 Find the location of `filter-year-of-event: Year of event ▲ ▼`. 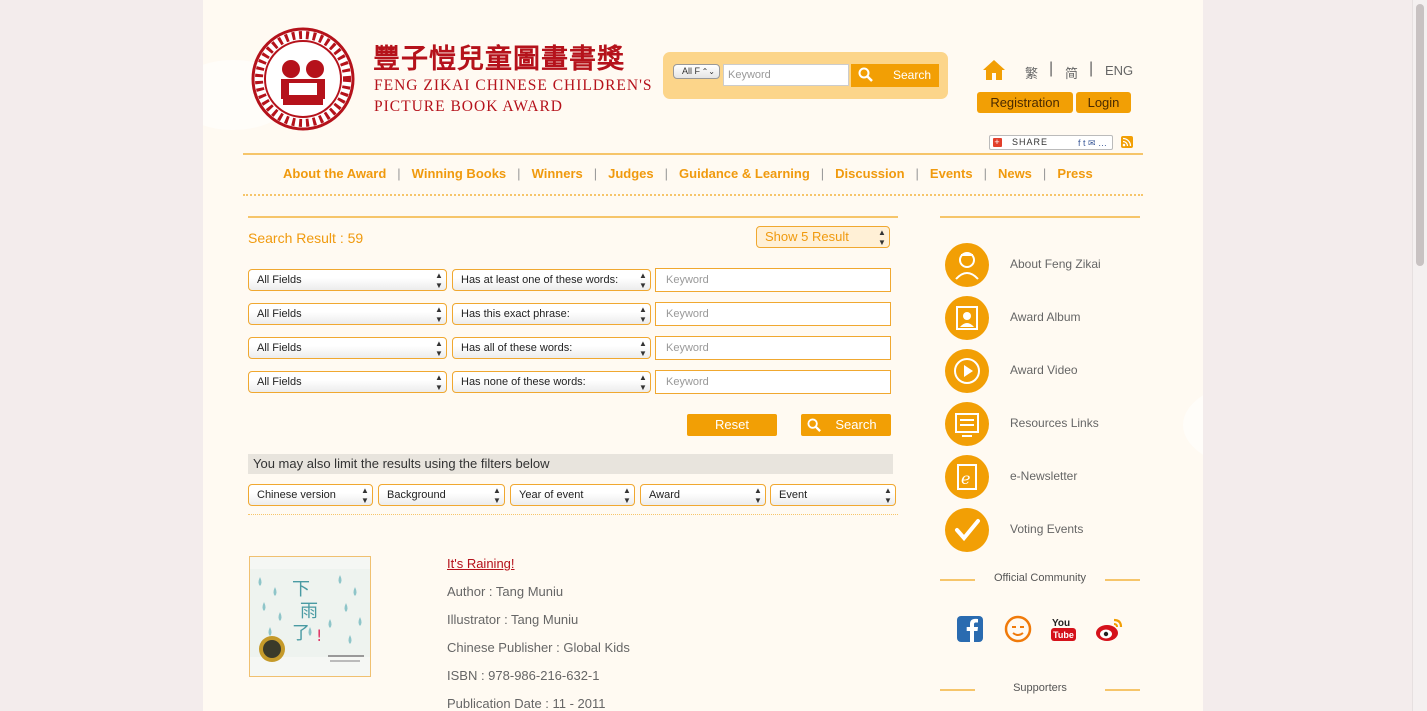

filter-year-of-event: Year of event ▲ ▼ is located at coordinates (572, 495).